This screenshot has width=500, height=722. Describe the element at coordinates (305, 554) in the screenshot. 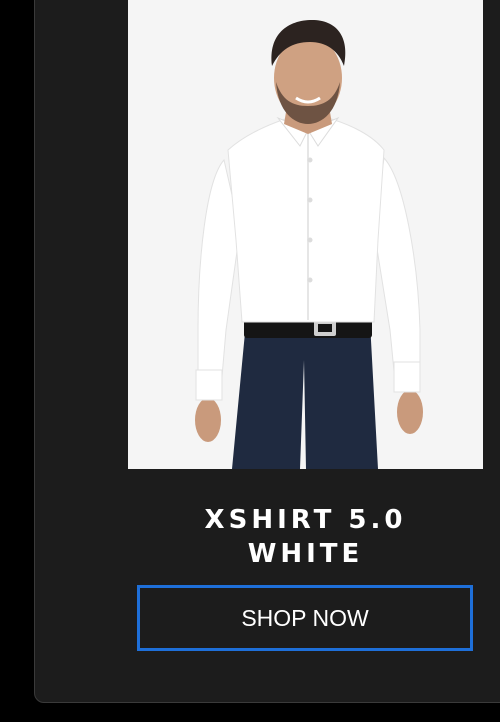

I see `product-title-line2: WHITE` at that location.